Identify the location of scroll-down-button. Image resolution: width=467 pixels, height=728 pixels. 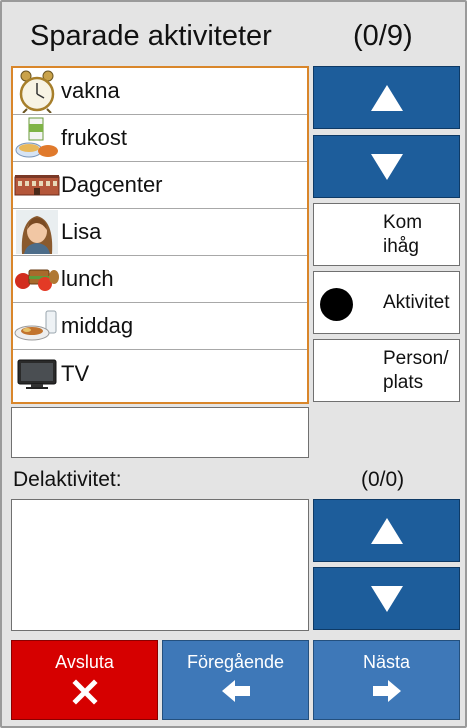
(386, 166).